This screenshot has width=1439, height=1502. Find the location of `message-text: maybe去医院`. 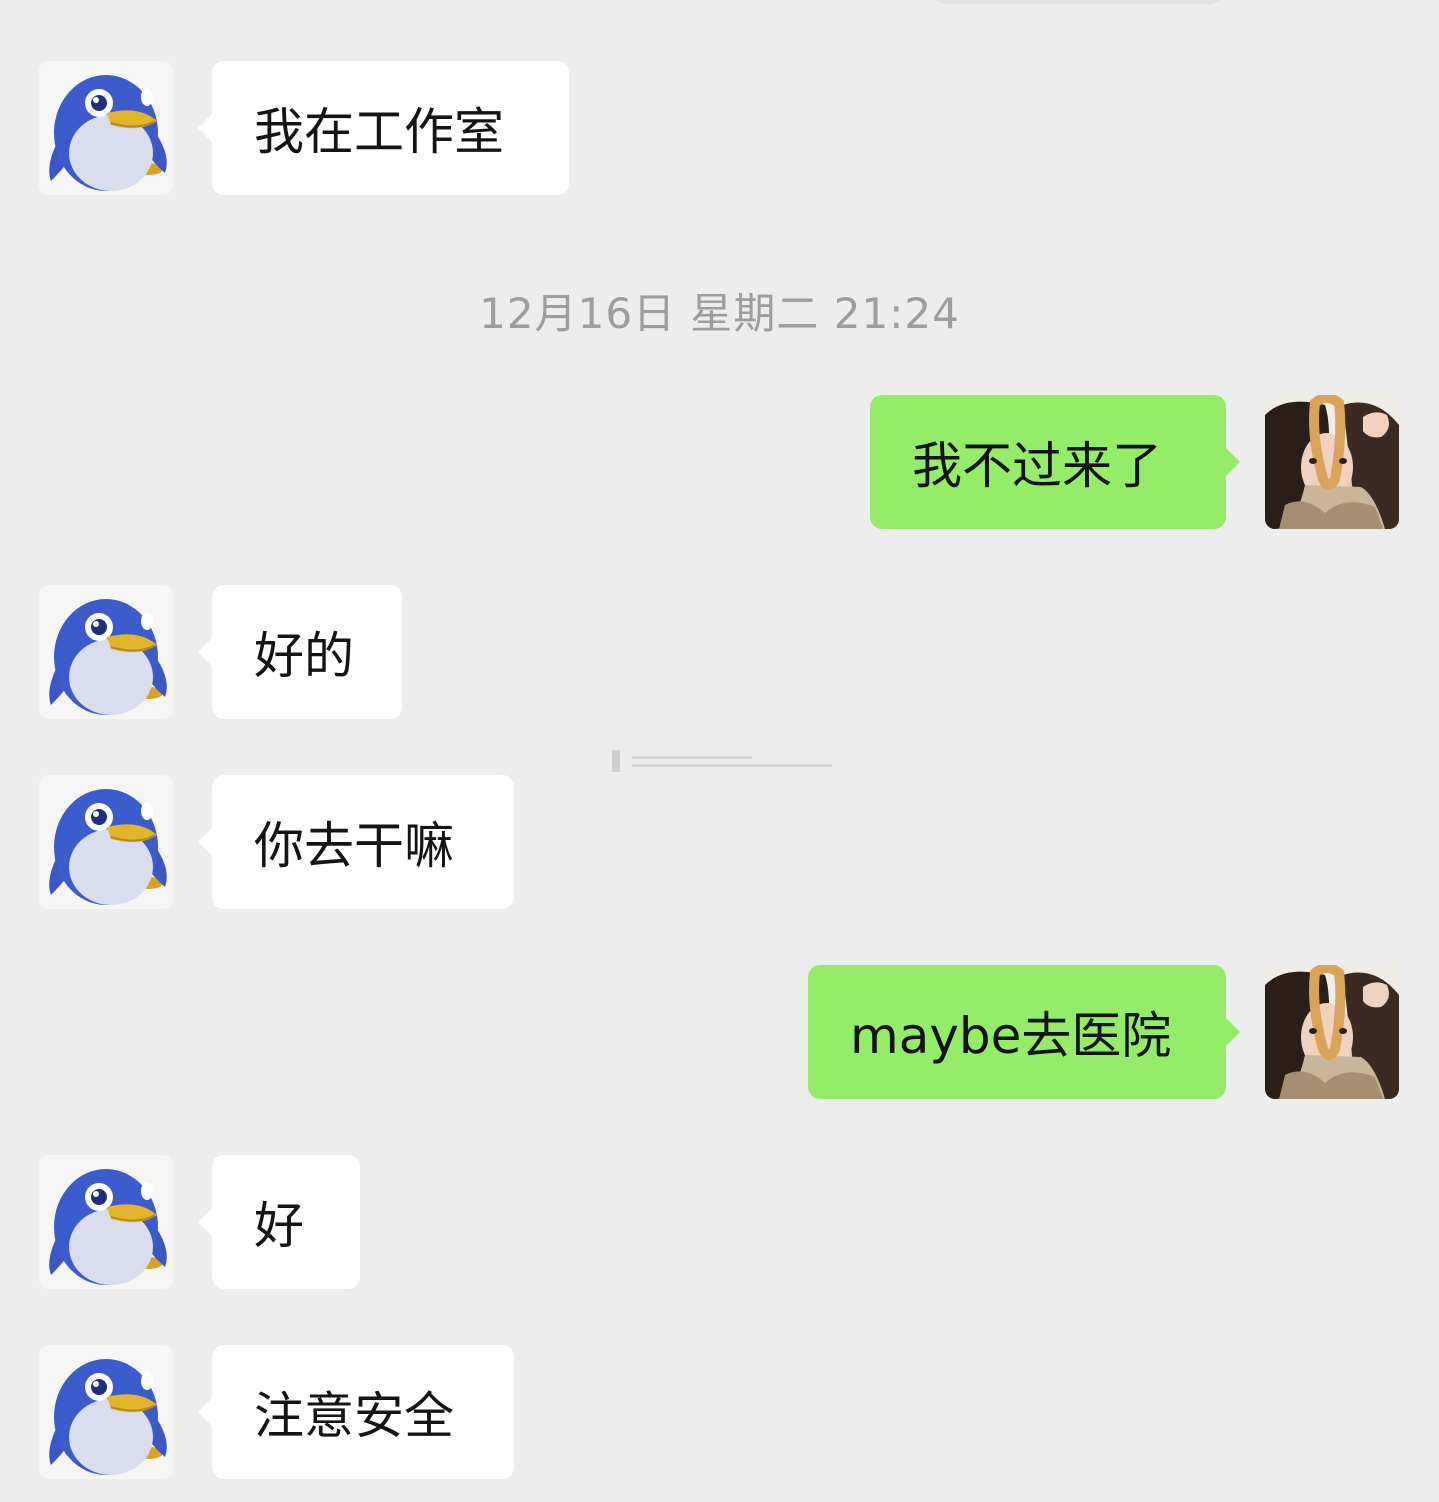

message-text: maybe去医院 is located at coordinates (1011, 1036).